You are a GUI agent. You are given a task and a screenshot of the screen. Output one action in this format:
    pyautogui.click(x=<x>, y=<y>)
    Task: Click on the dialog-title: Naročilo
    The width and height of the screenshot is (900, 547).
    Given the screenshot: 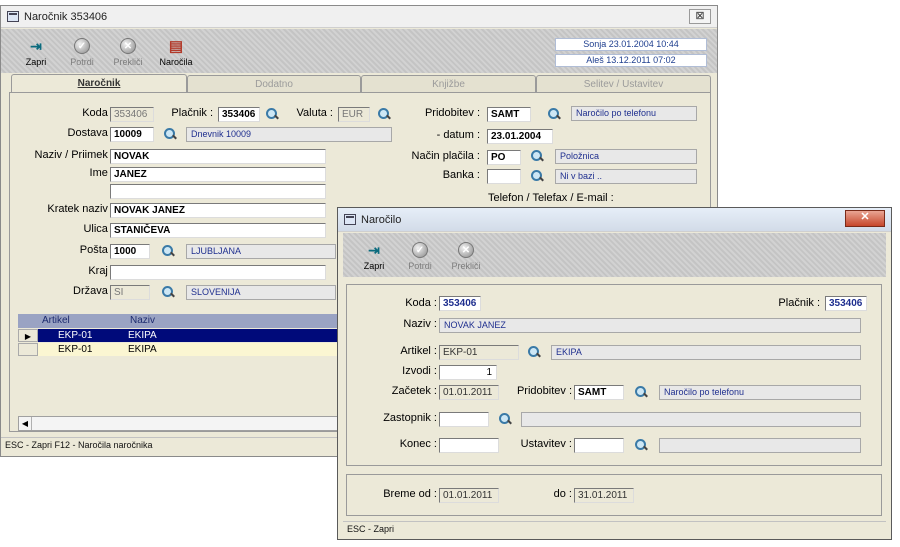 What is the action you would take?
    pyautogui.click(x=381, y=219)
    